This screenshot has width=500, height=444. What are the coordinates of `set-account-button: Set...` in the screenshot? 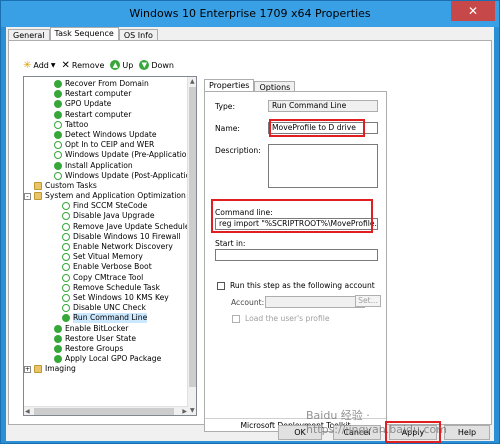 It's located at (368, 301).